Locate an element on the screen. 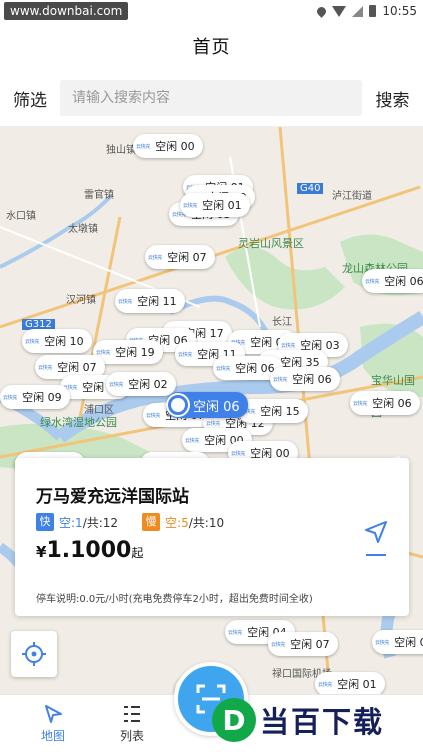 This screenshot has height=752, width=423. station-name: 万马爱充远洋国际站 is located at coordinates (112, 497).